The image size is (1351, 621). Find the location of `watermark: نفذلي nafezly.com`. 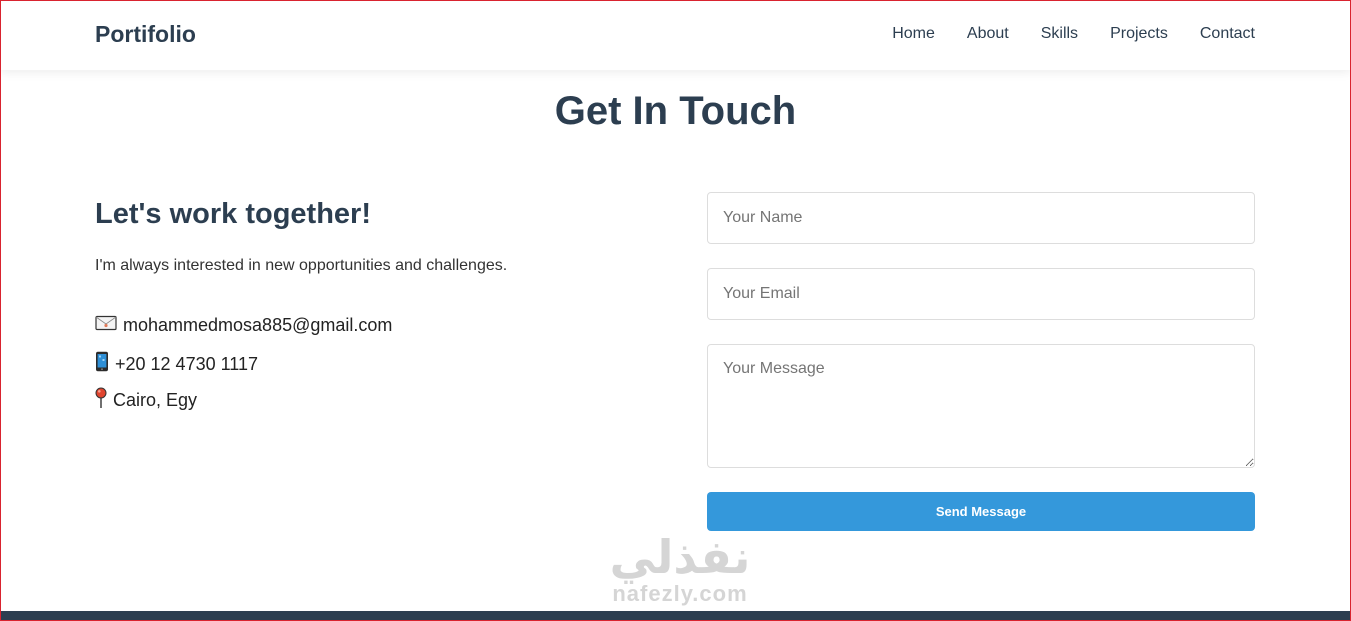

watermark: نفذلي nafezly.com is located at coordinates (680, 569).